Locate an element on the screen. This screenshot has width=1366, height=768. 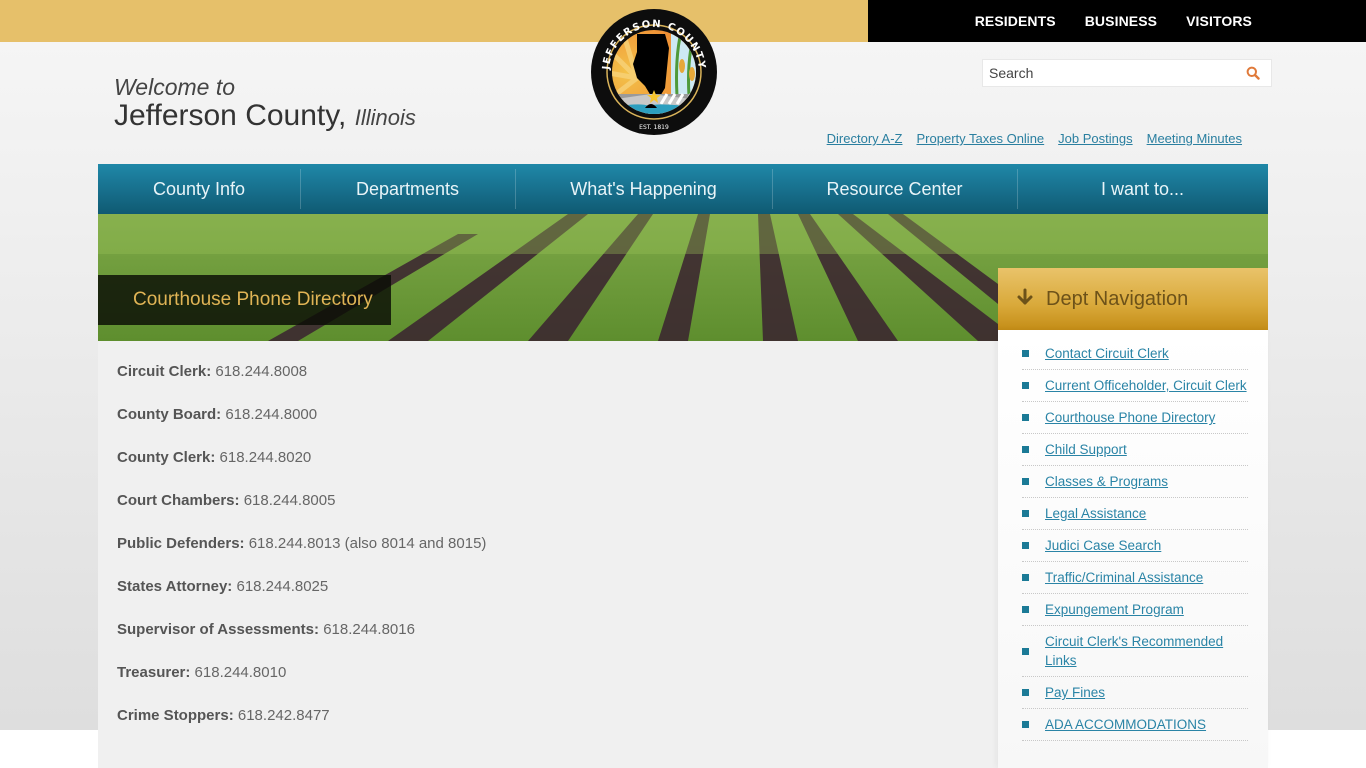
sidebar-item: Legal Assistance is located at coordinates (1135, 514).